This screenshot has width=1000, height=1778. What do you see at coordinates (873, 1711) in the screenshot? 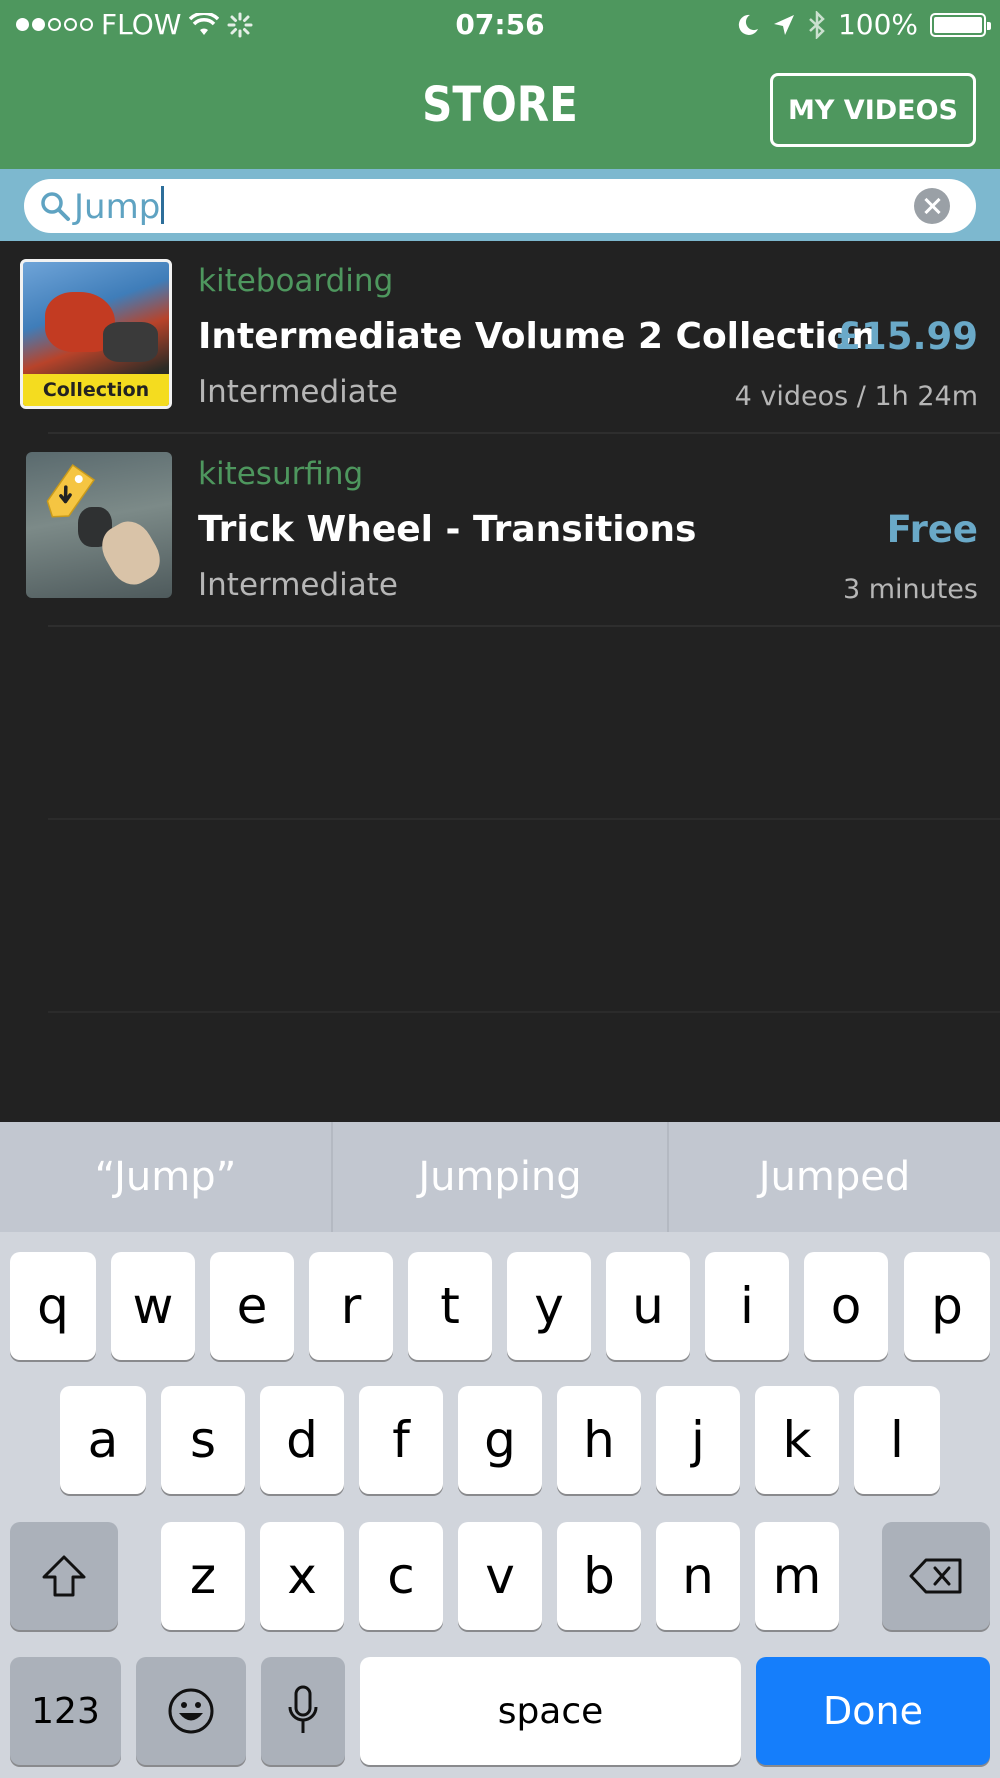
I see `done-key: Done` at bounding box center [873, 1711].